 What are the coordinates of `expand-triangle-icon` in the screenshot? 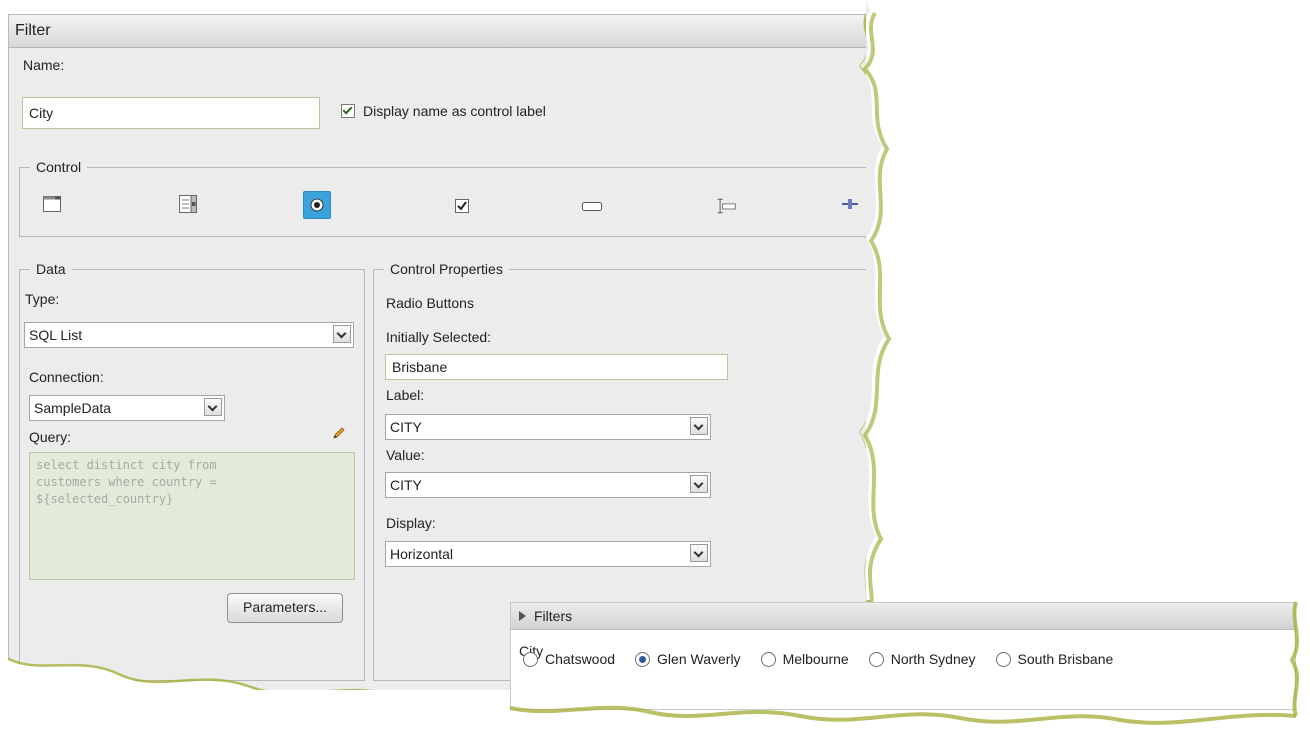 It's located at (522, 616).